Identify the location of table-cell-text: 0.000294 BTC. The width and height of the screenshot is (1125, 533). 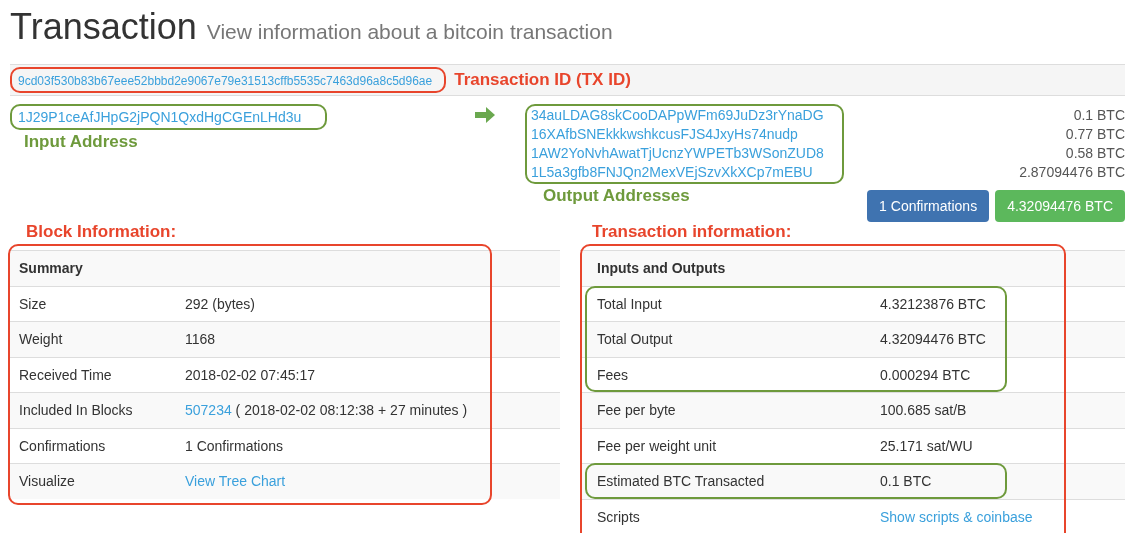
(926, 374).